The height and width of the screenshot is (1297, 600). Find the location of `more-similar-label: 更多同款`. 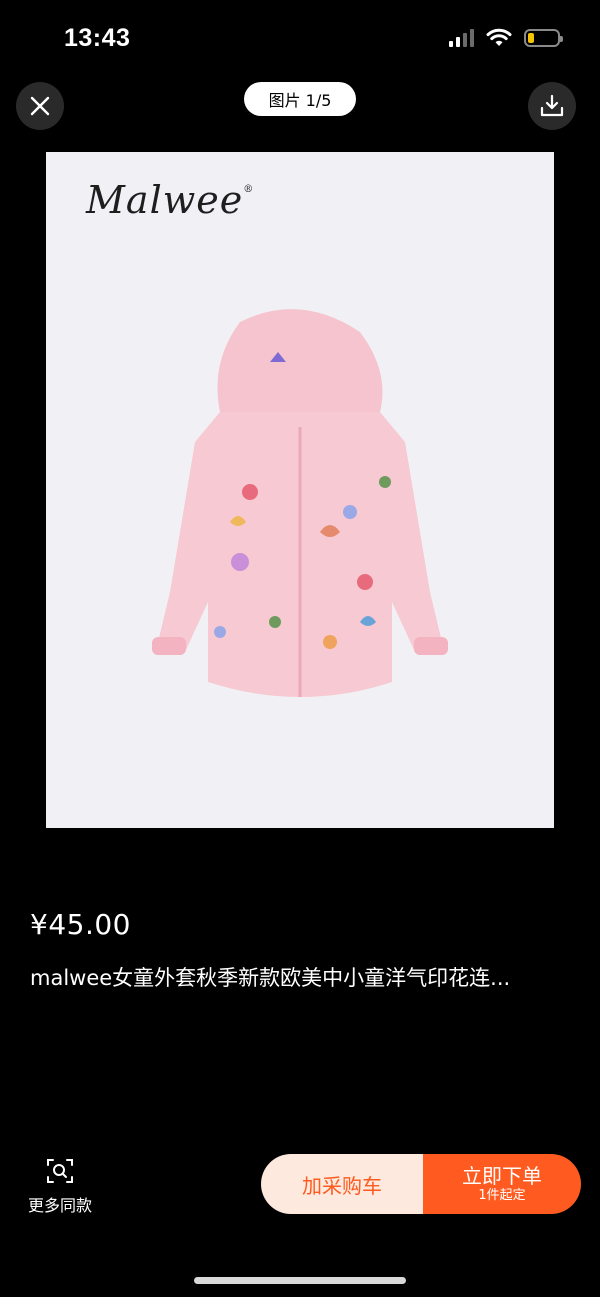

more-similar-label: 更多同款 is located at coordinates (59, 1205).